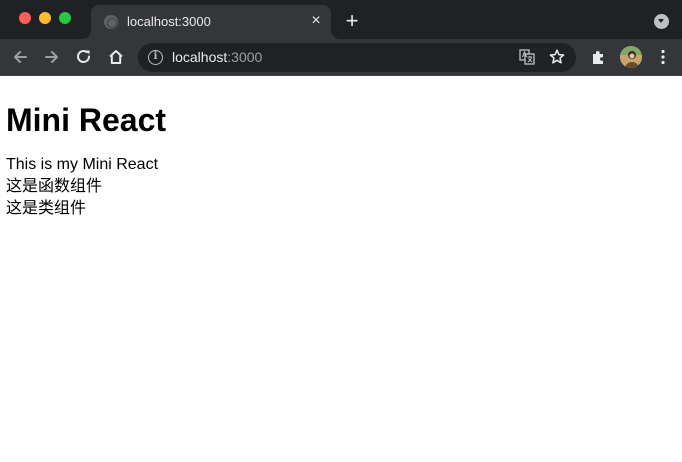  Describe the element at coordinates (111, 22) in the screenshot. I see `globe-icon` at that location.